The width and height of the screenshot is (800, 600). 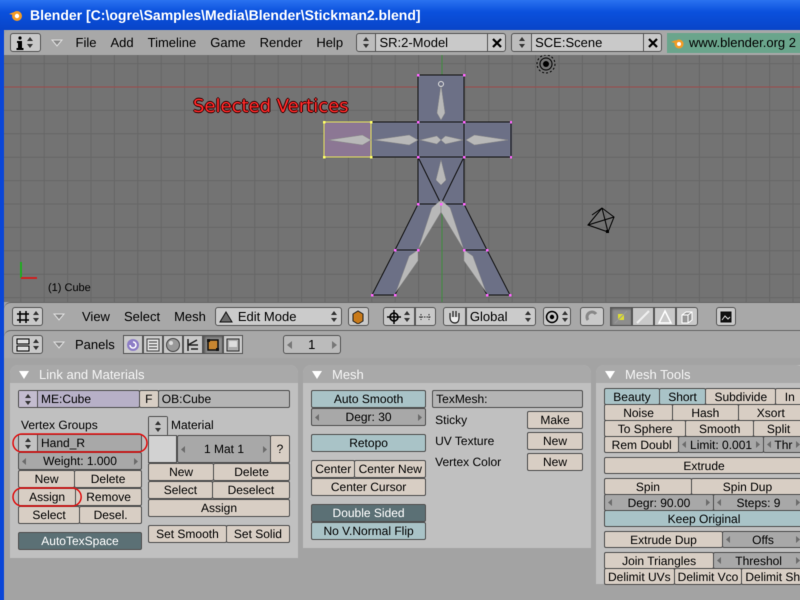 I want to click on widget-button, so click(x=425, y=316).